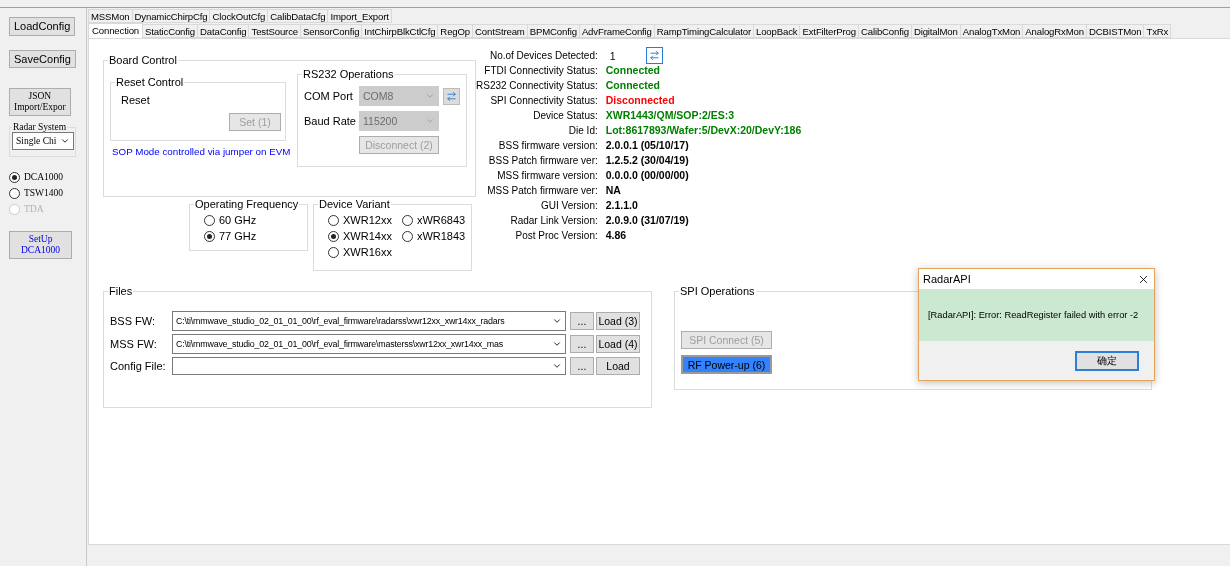  Describe the element at coordinates (369, 344) in the screenshot. I see `file-path-field: C:\ti\mmwave_studio_02_01_01_00\rf_eval_firmware\masterss\xwr12xx_xwr14xx_mas` at that location.